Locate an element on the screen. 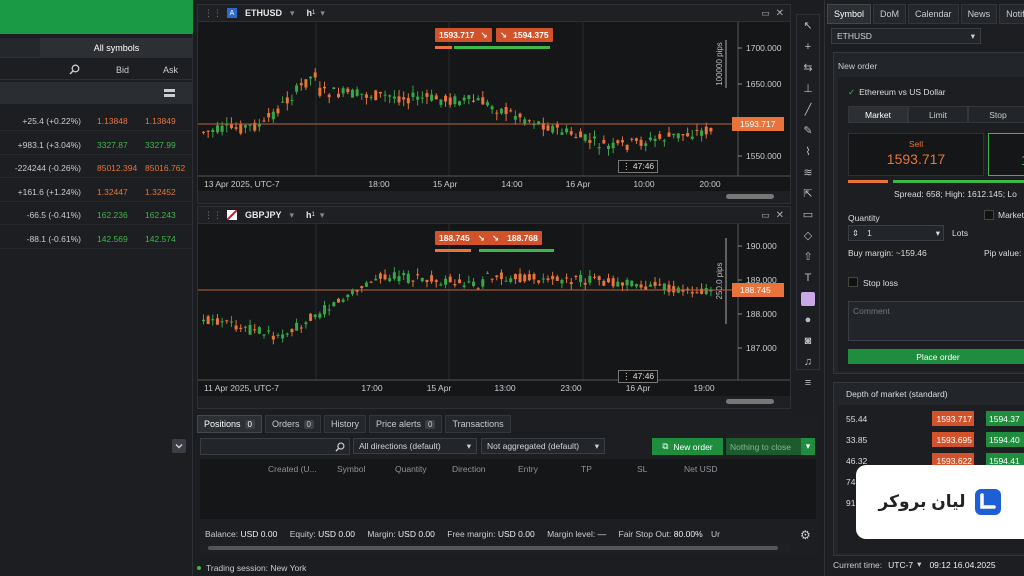 The height and width of the screenshot is (576, 1024). new-order-button: ⧉ New order is located at coordinates (687, 446).